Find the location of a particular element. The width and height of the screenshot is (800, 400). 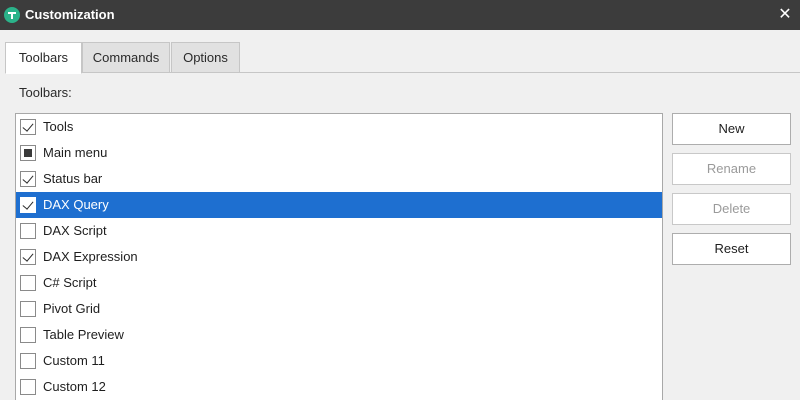

delete-button: Delete is located at coordinates (731, 209).